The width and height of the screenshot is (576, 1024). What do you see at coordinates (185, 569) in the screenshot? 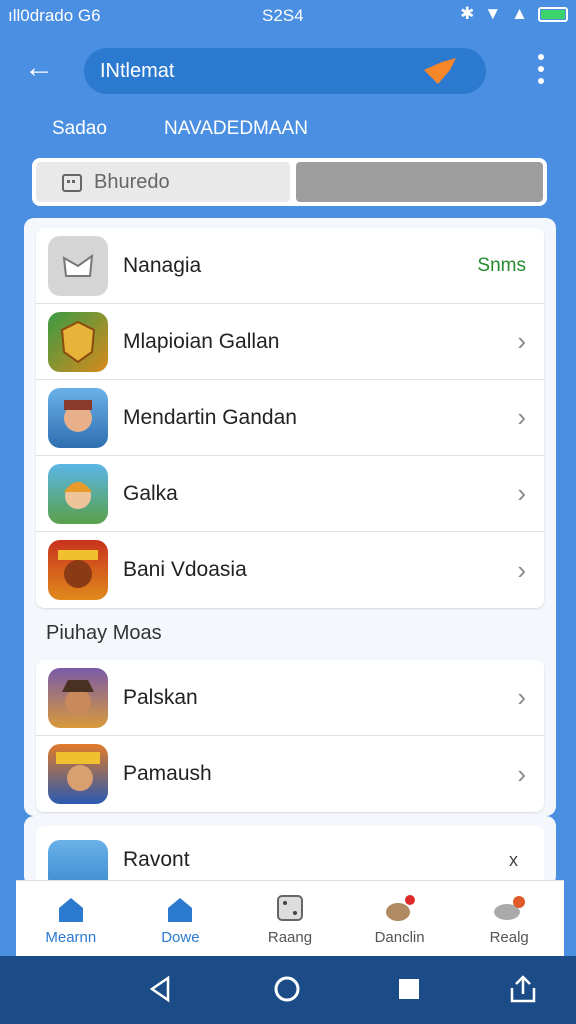
I see `list-item-label: Bani Vdoasia` at bounding box center [185, 569].